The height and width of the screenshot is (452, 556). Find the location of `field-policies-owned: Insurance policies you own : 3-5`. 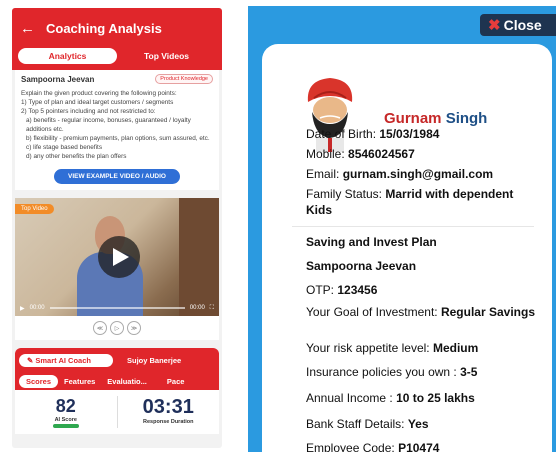

field-policies-owned: Insurance policies you own : 3-5 is located at coordinates (391, 372).